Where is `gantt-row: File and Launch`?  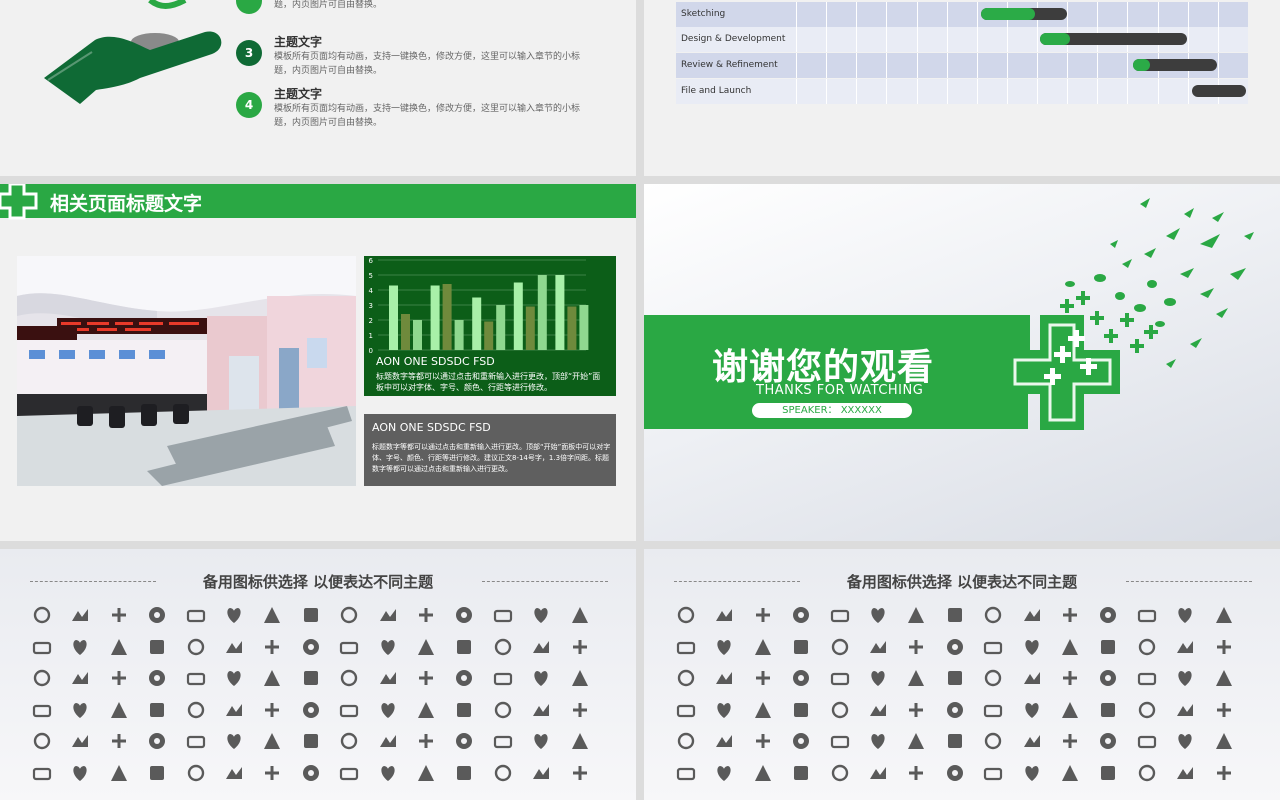 gantt-row: File and Launch is located at coordinates (962, 91).